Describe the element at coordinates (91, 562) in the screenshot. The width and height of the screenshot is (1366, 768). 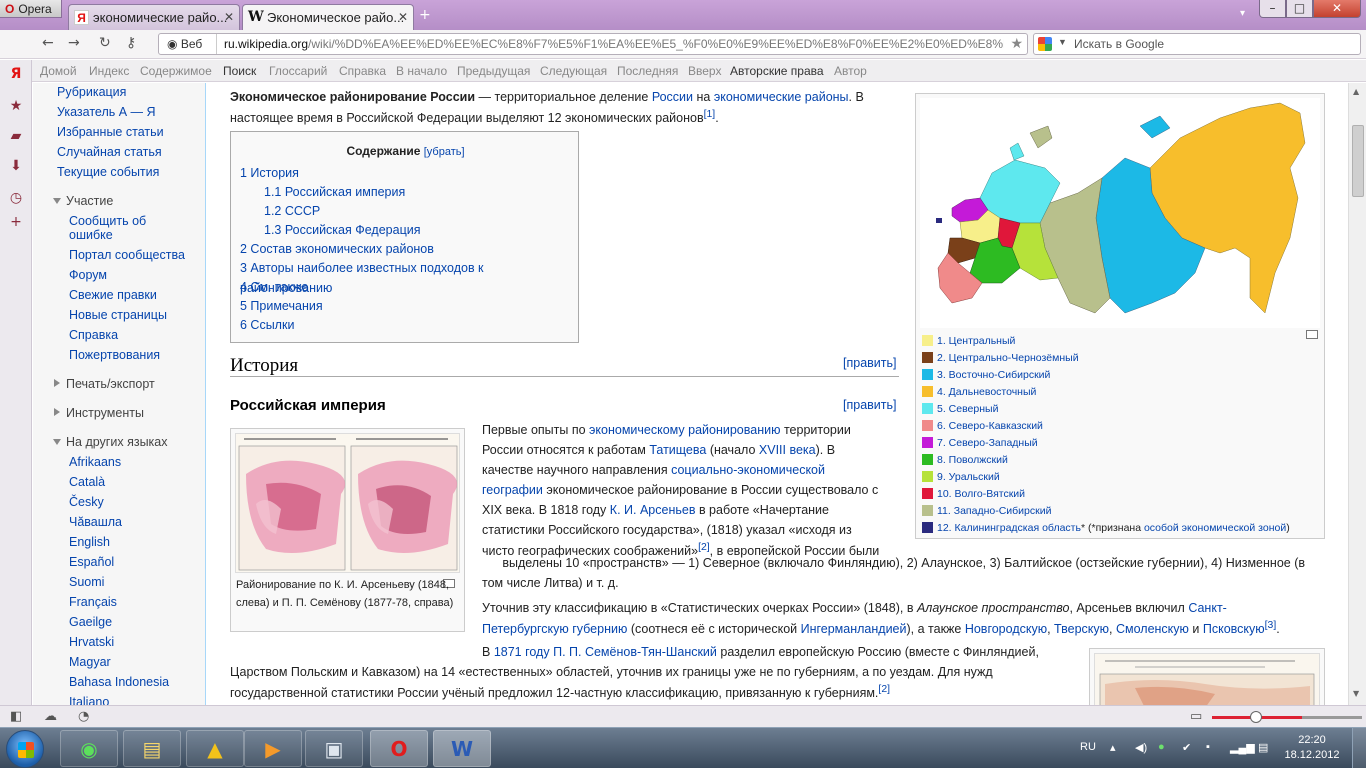
I see `lang-link-spanish: Español` at that location.